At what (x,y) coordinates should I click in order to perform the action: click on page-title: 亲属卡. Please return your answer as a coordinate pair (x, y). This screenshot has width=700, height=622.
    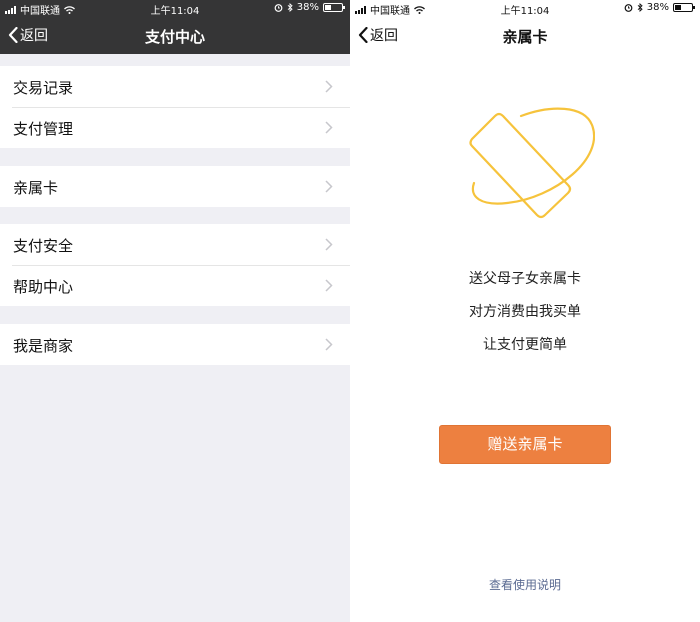
    Looking at the image, I should click on (525, 37).